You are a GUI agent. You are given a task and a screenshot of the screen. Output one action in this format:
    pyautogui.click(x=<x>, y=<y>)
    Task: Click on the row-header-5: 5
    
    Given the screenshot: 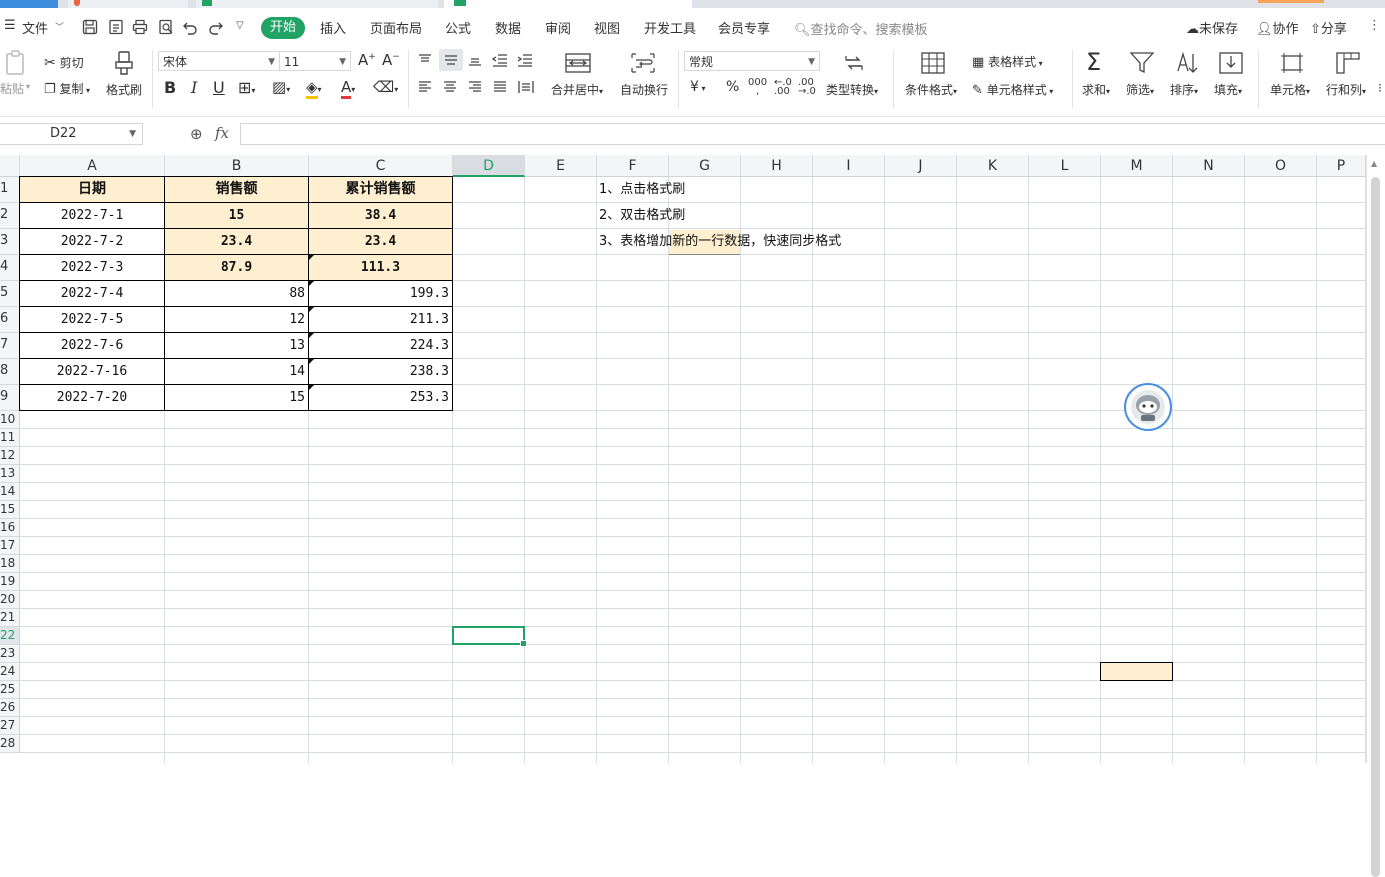 What is the action you would take?
    pyautogui.click(x=10, y=294)
    